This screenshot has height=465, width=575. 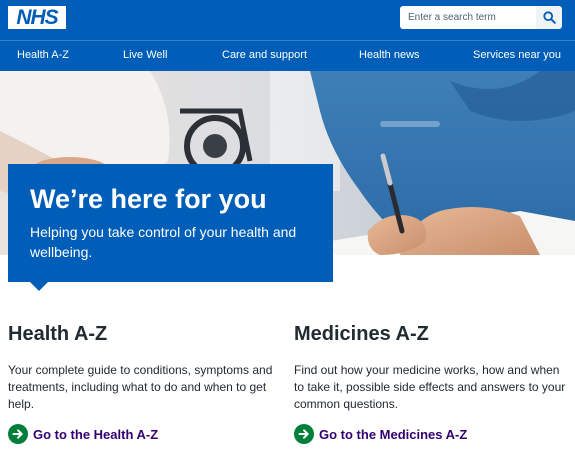 I want to click on section-title: Health A-Z, so click(x=58, y=334).